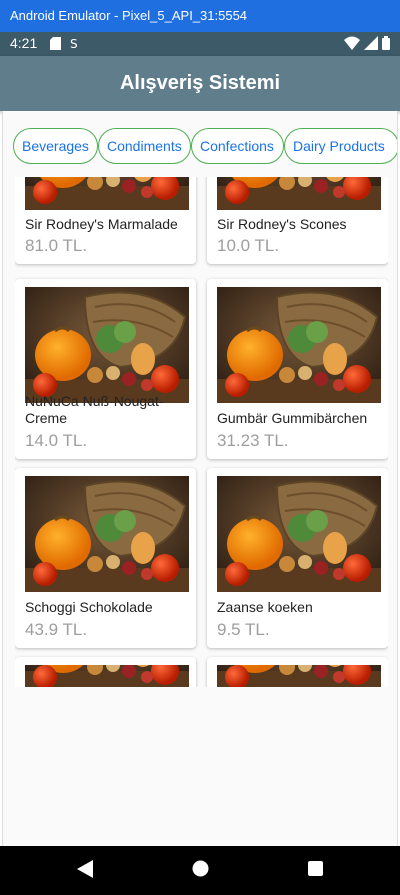 The height and width of the screenshot is (895, 400). Describe the element at coordinates (89, 607) in the screenshot. I see `product-name: Schoggi Schokolade` at that location.